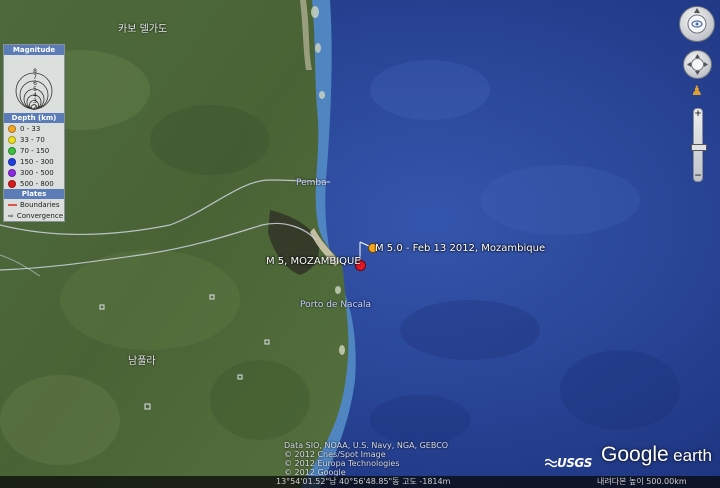 Image resolution: width=720 pixels, height=488 pixels. I want to click on magnitude-2: 2, so click(35, 107).